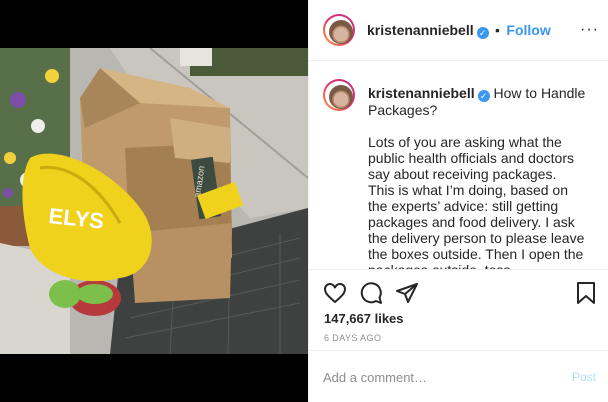 The height and width of the screenshot is (402, 608). Describe the element at coordinates (528, 30) in the screenshot. I see `follow-button: Follow` at that location.